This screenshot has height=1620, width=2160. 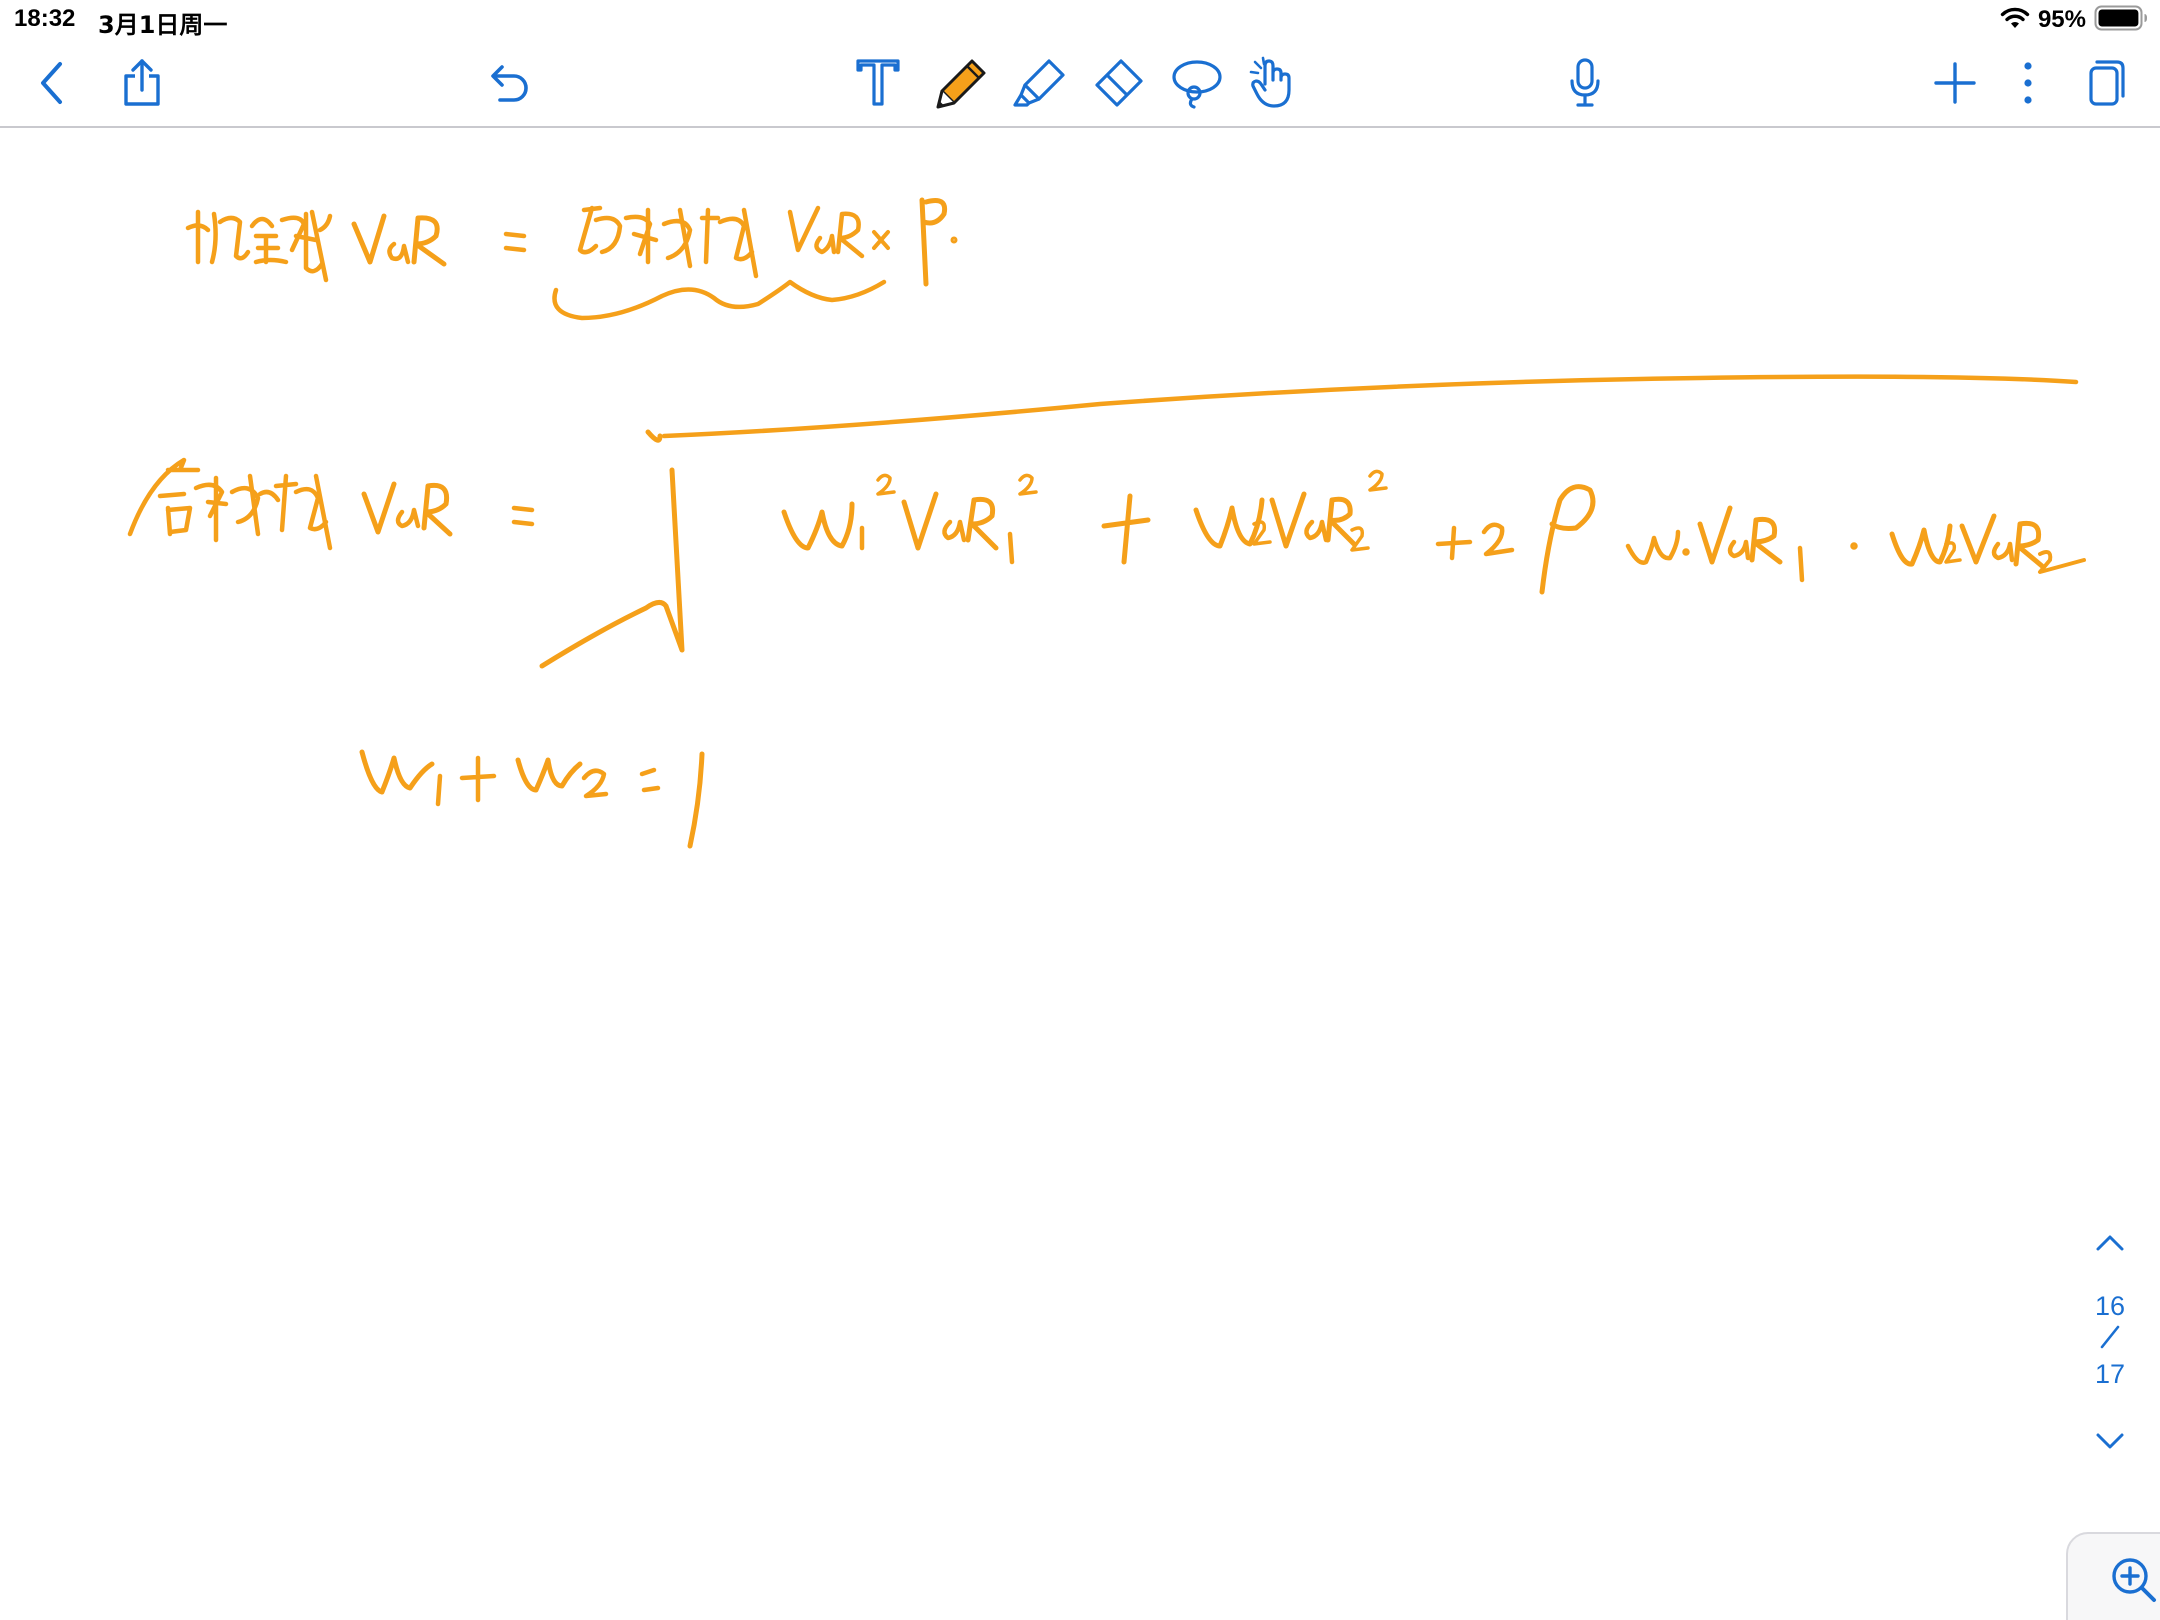 I want to click on microphone-icon, so click(x=1585, y=82).